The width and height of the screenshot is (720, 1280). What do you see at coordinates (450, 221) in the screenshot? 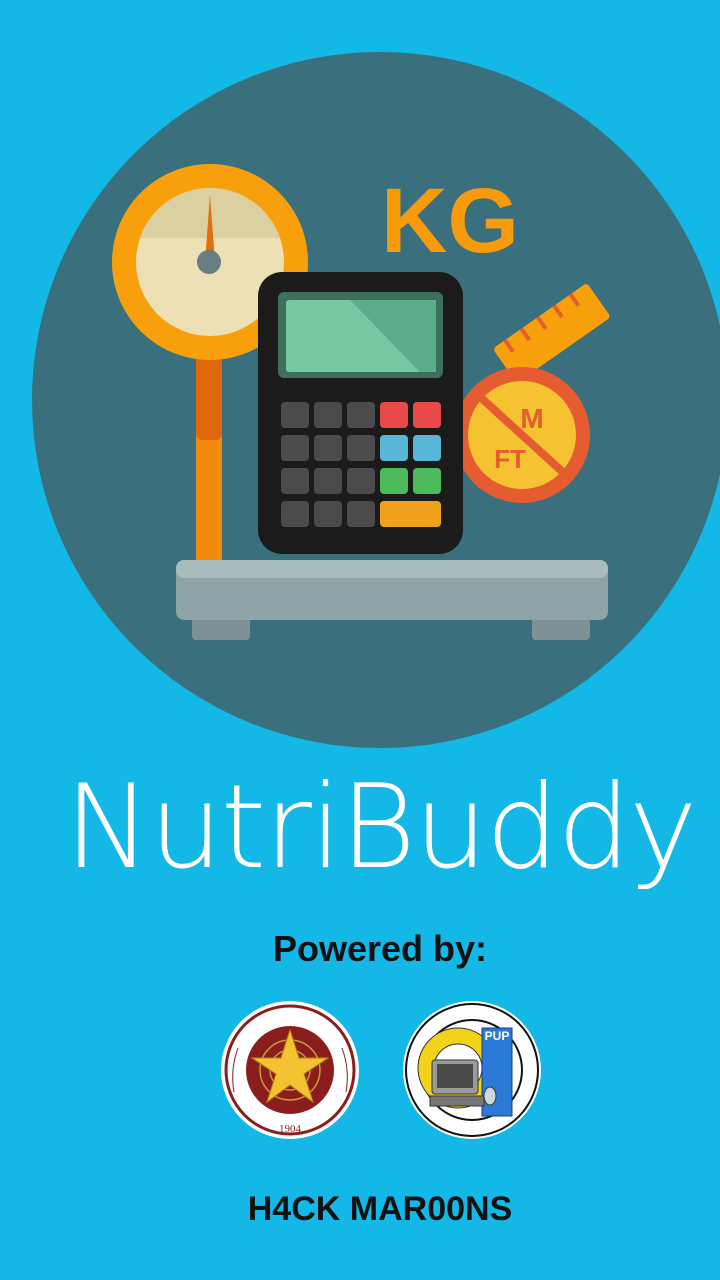
I see `kg-label: KG` at bounding box center [450, 221].